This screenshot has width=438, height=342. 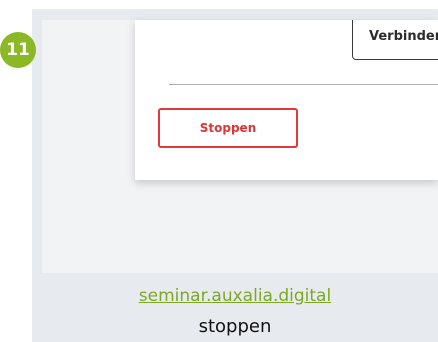 What do you see at coordinates (235, 296) in the screenshot?
I see `caption-link: seminar.auxalia.digital` at bounding box center [235, 296].